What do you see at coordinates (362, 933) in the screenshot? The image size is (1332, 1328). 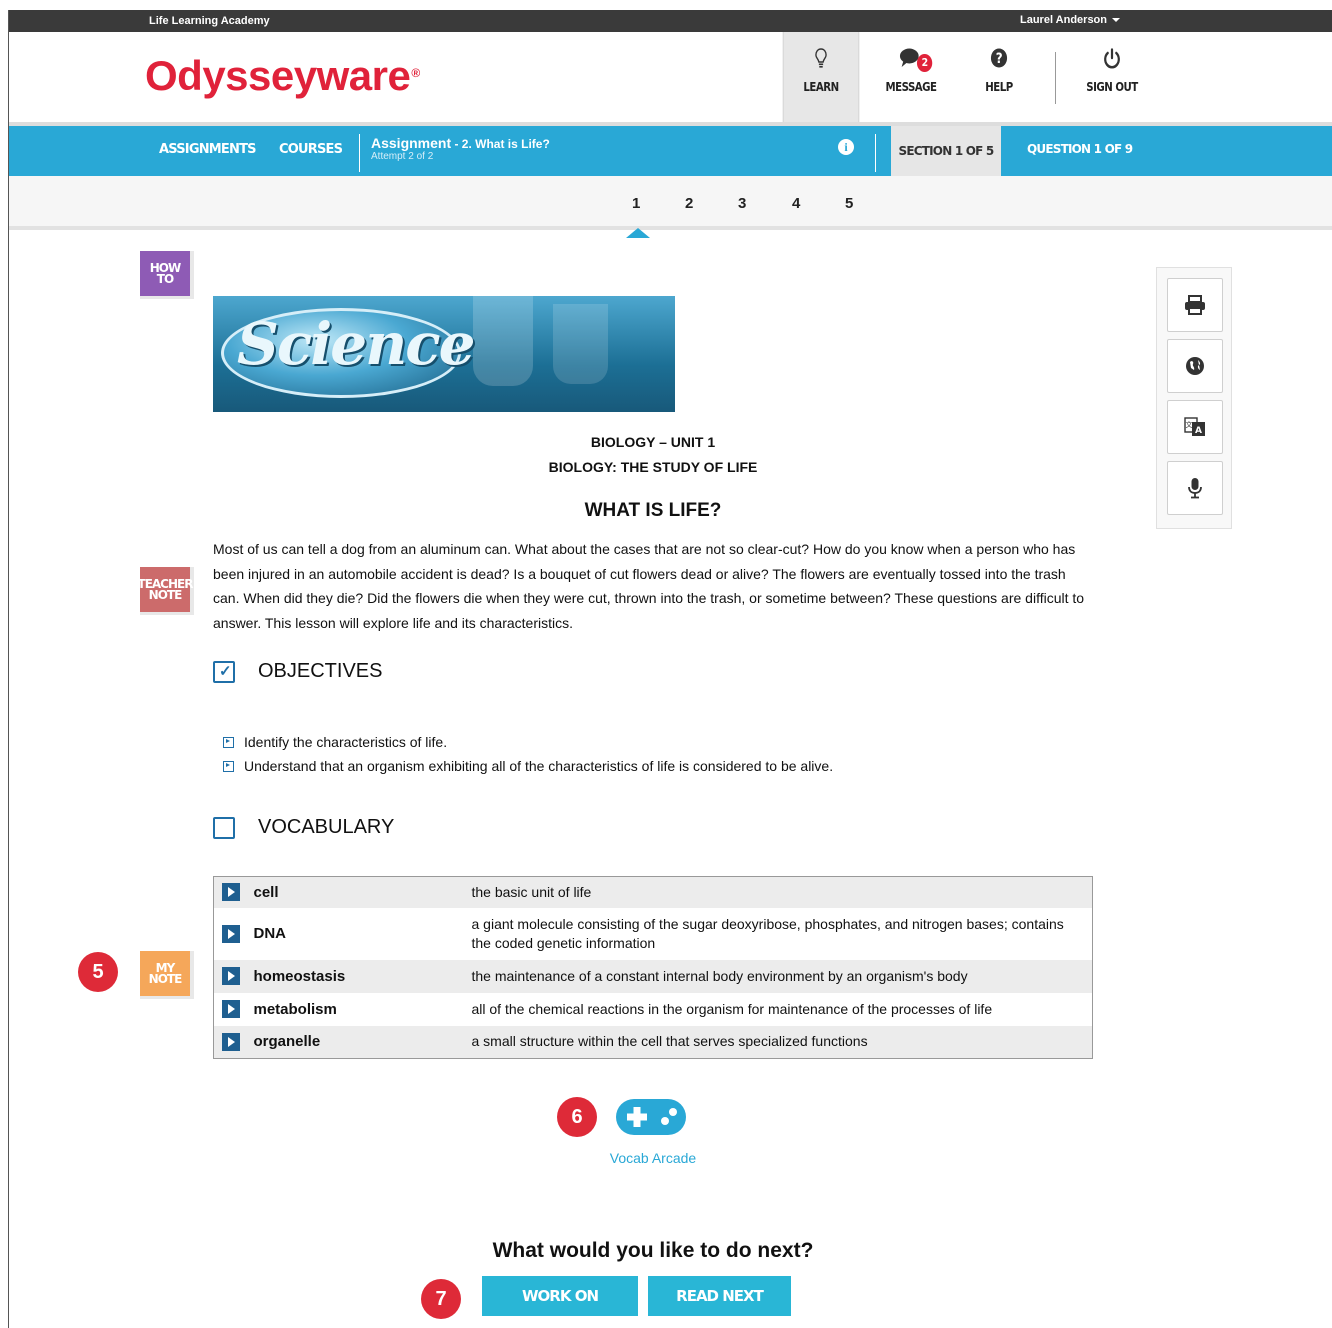 I see `vocab-term: DNA` at bounding box center [362, 933].